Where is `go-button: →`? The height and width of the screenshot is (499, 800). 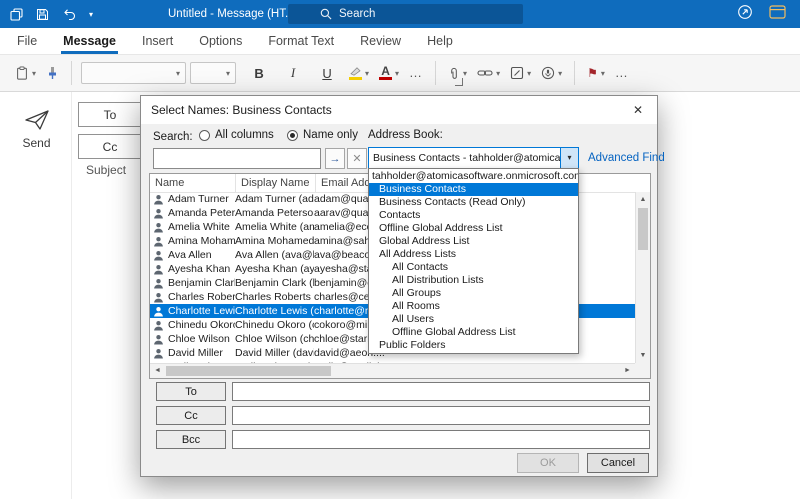
go-button: → is located at coordinates (335, 158).